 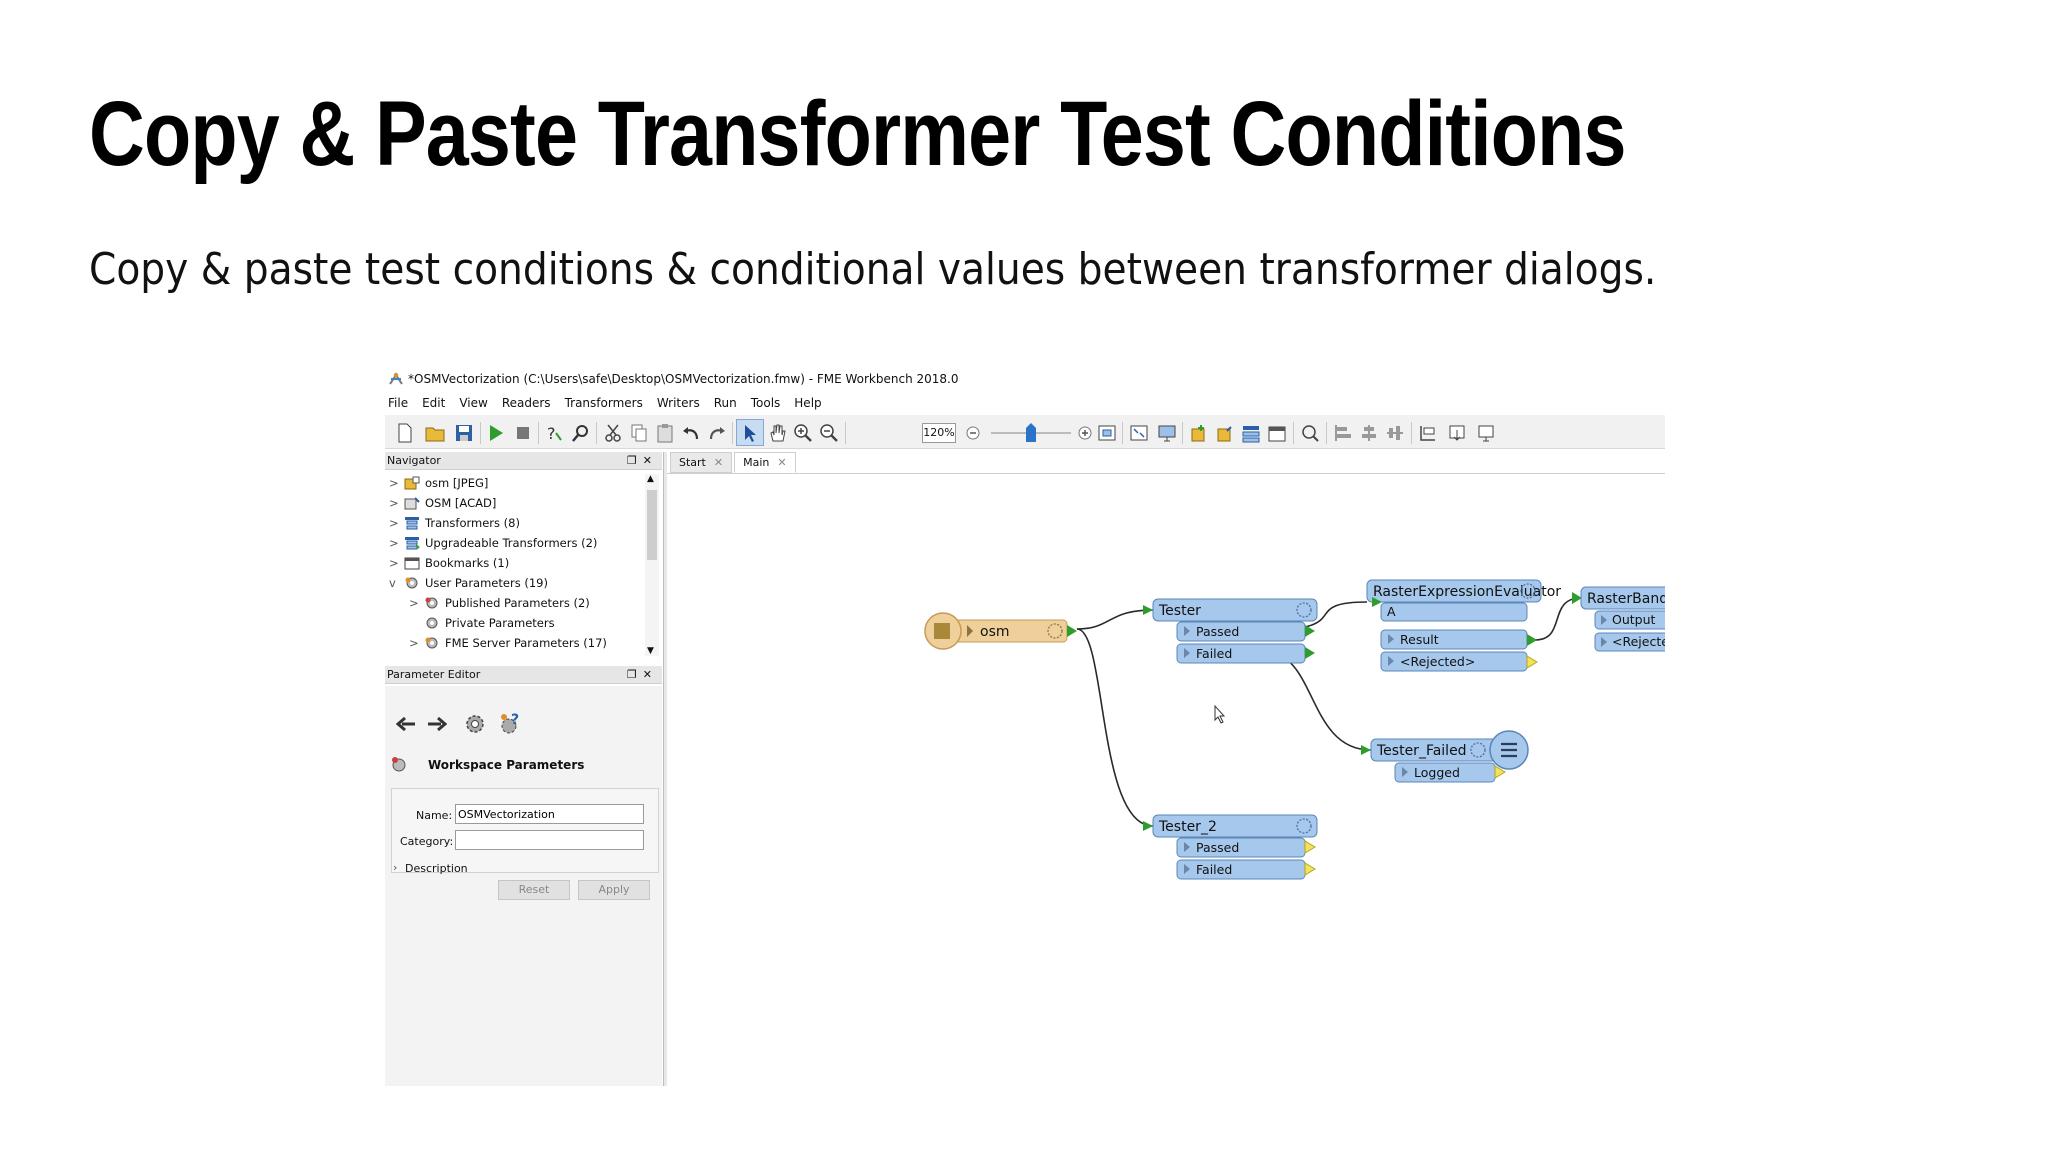 I want to click on tab-main: Main ✕, so click(x=765, y=462).